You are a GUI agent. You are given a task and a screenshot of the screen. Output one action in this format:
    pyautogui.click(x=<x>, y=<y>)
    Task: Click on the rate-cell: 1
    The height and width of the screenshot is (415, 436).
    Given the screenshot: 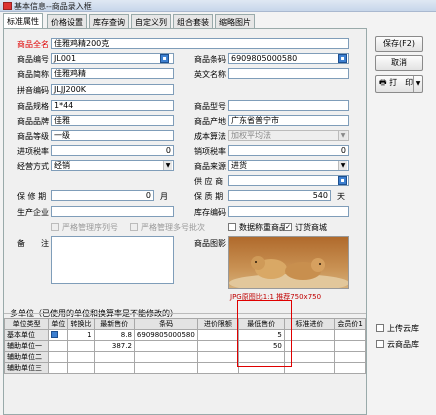 What is the action you would take?
    pyautogui.click(x=81, y=335)
    